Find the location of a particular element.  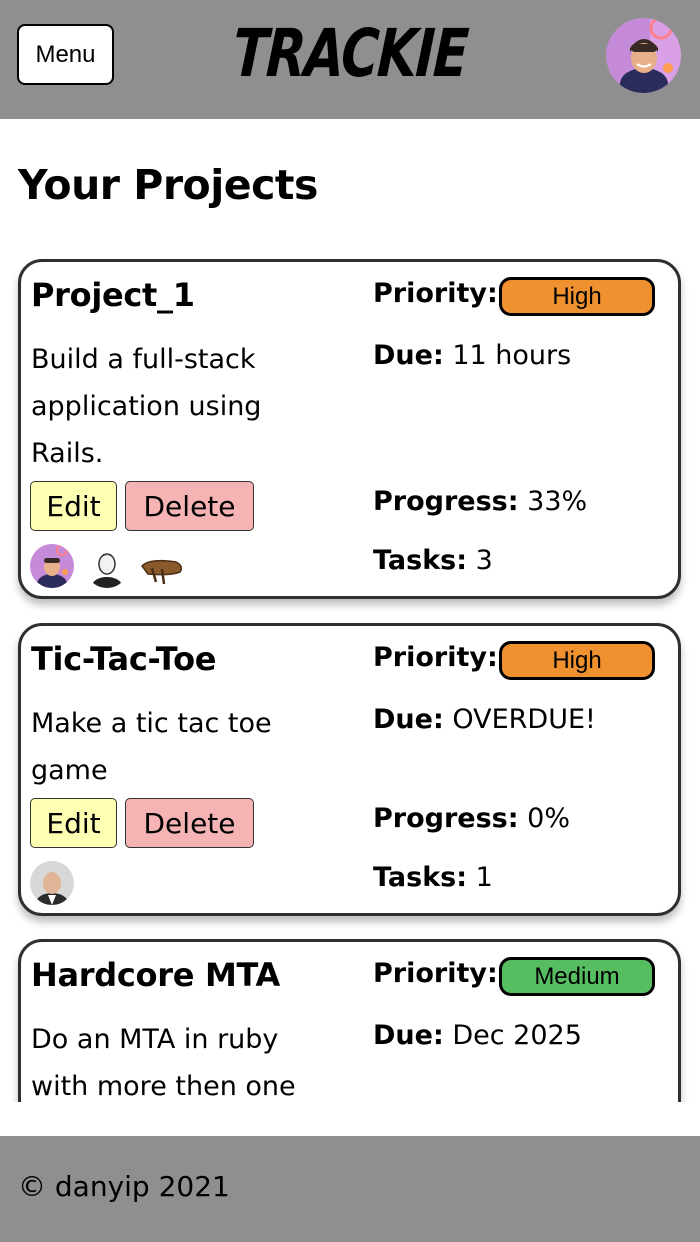

project-name: Project_1 is located at coordinates (113, 295).